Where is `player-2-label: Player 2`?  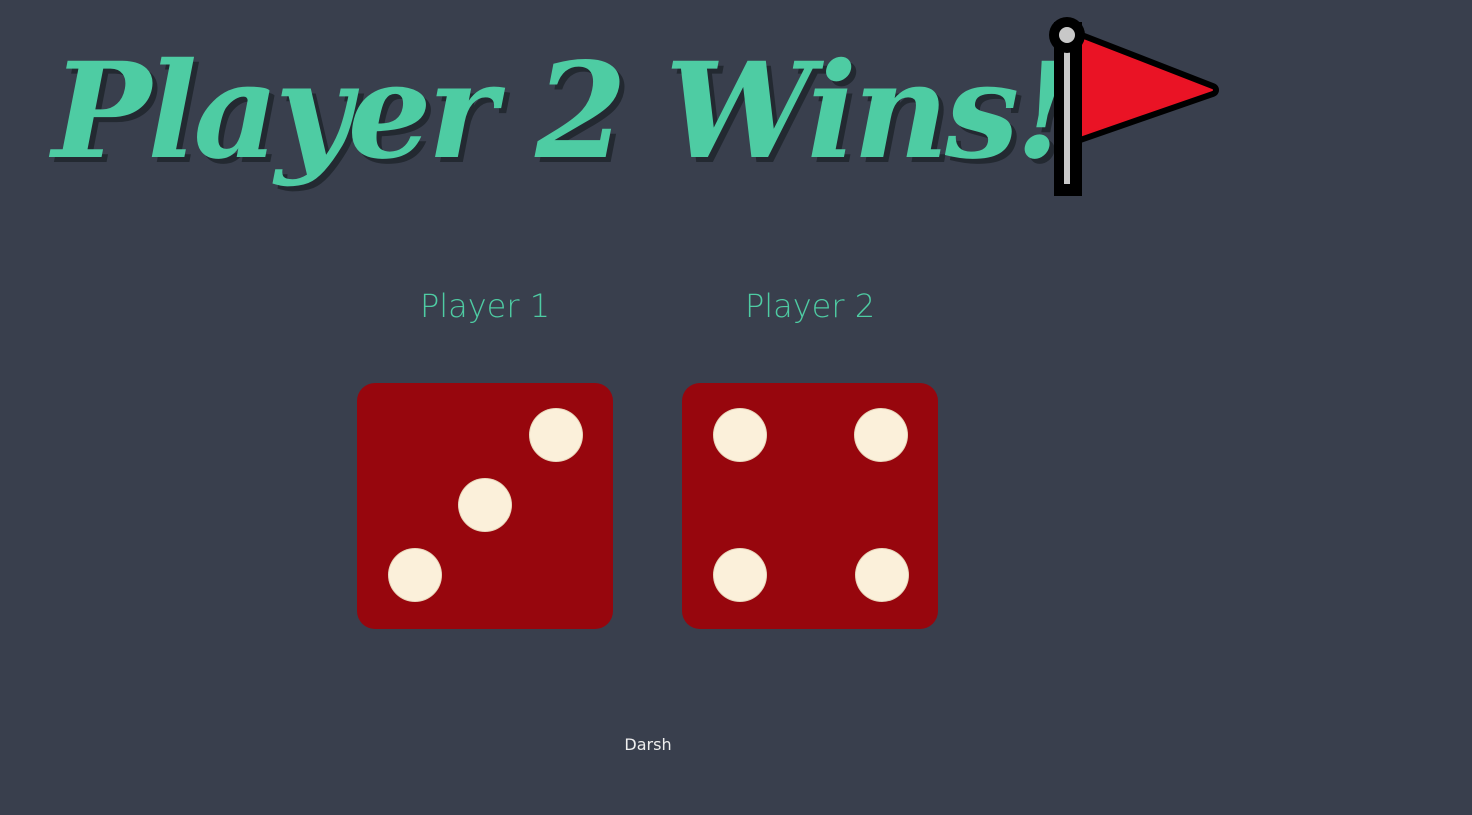
player-2-label: Player 2 is located at coordinates (810, 306).